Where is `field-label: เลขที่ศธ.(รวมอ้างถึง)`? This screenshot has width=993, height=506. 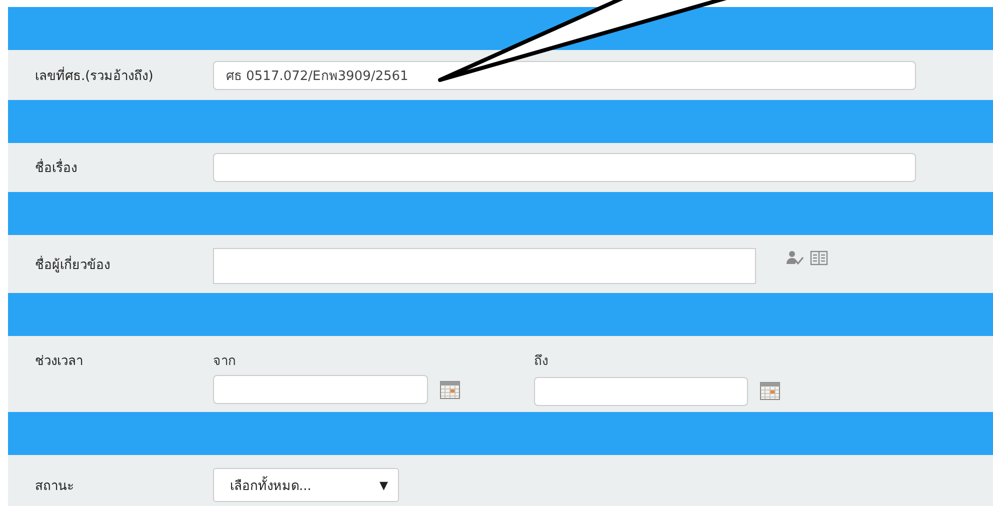 field-label: เลขที่ศธ.(รวมอ้างถึง) is located at coordinates (94, 76).